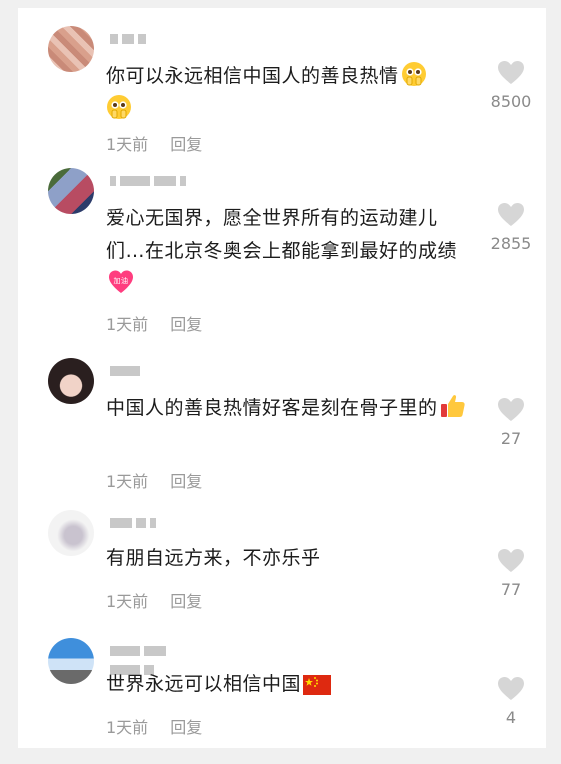 This screenshot has width=561, height=764. What do you see at coordinates (511, 589) in the screenshot?
I see `like-count: 77` at bounding box center [511, 589].